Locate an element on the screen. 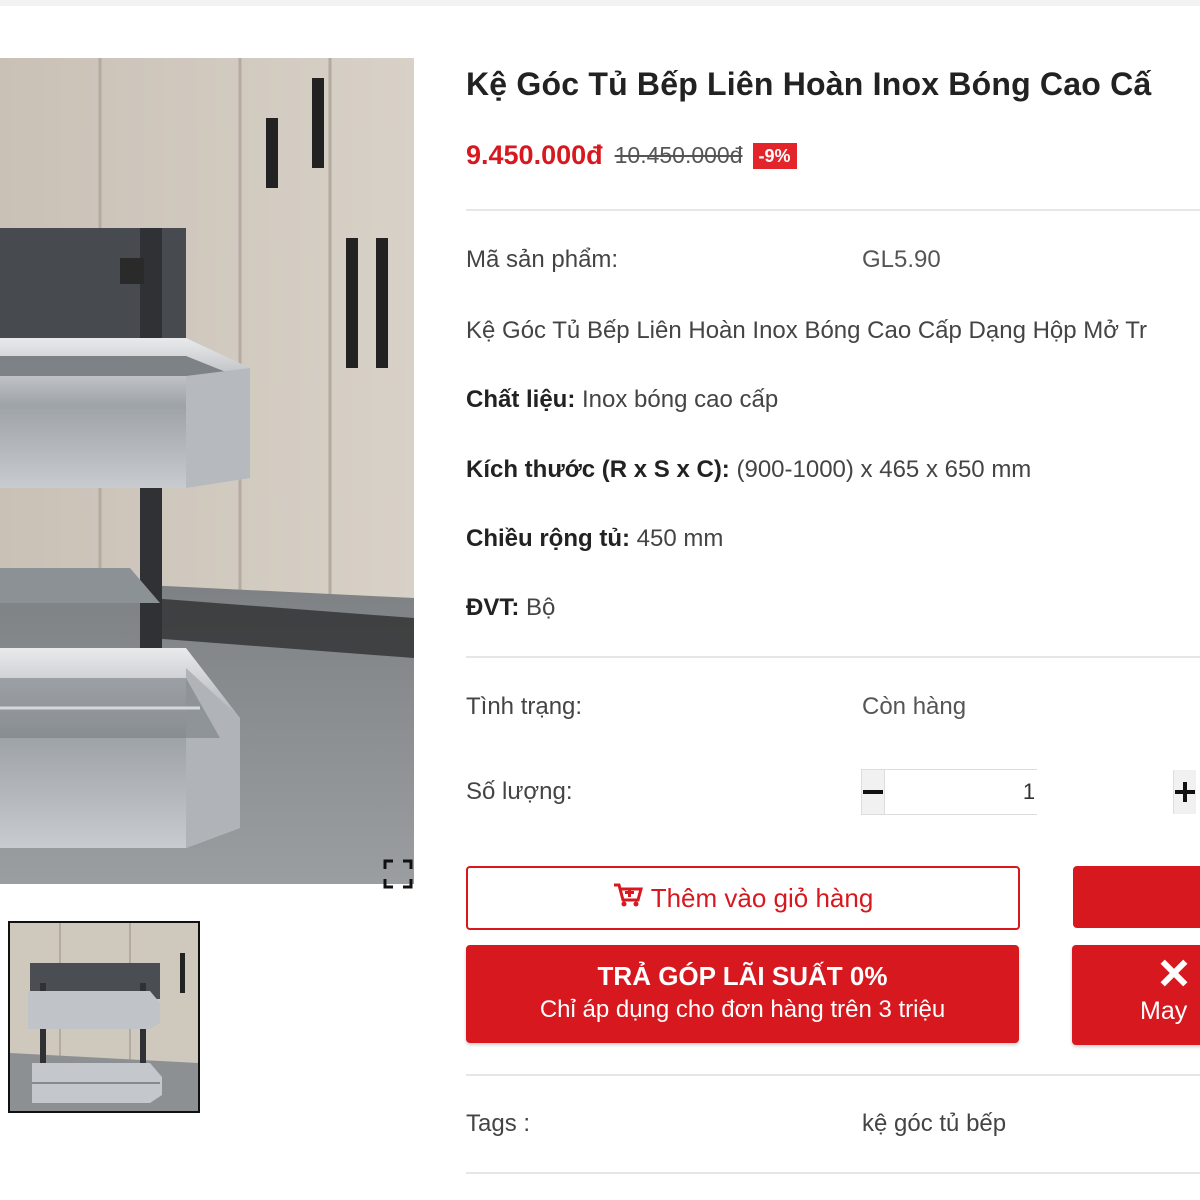 This screenshot has height=1200, width=1200. buy-now-button is located at coordinates (1136, 897).